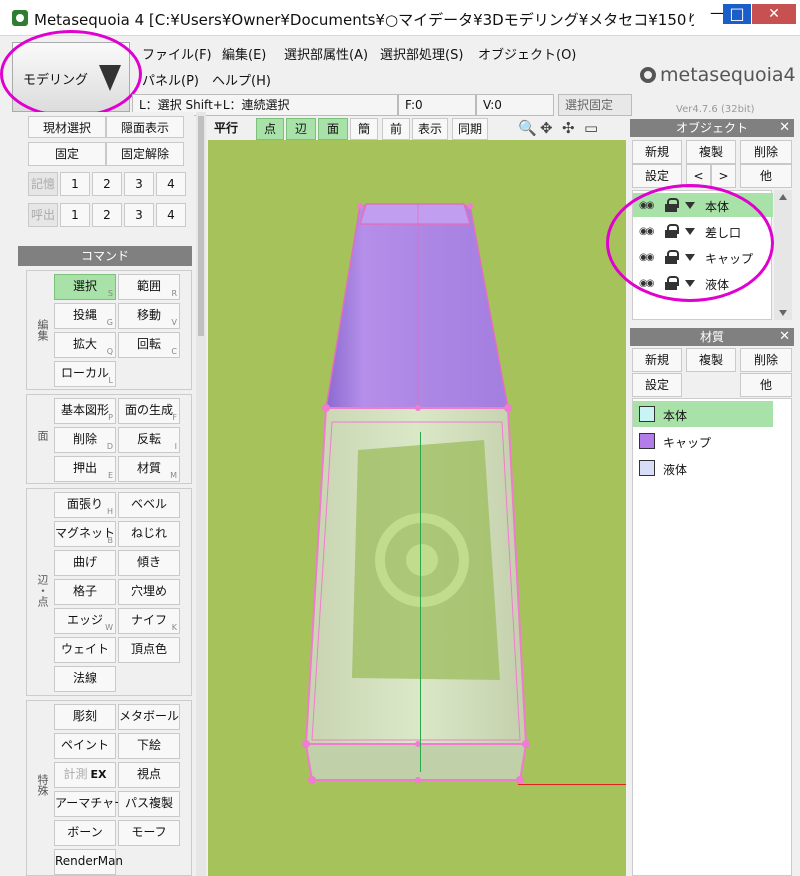 This screenshot has height=876, width=800. Describe the element at coordinates (421, 53) in the screenshot. I see `menu-selection-process: 選択部処理(S)` at that location.